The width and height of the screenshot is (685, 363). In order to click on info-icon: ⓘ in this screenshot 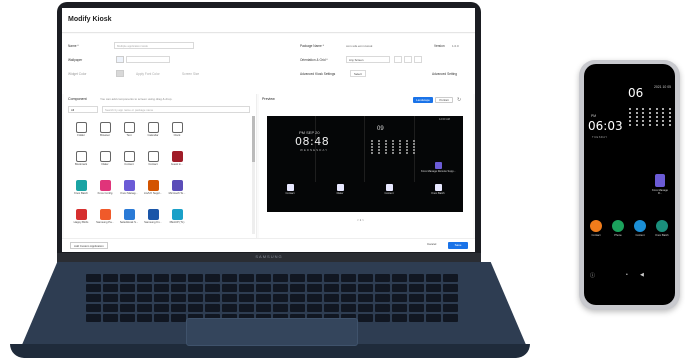, I will do `click(592, 275)`.